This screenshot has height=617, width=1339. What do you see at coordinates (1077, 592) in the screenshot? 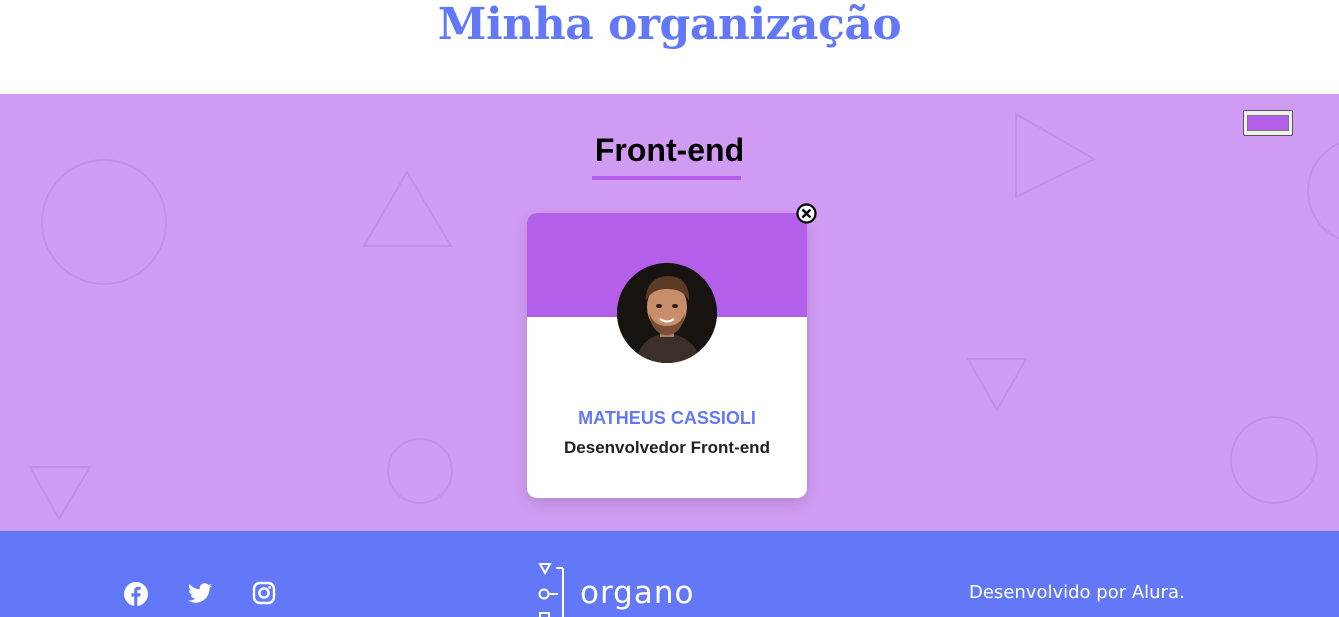
I see `footer-credit: Desenvolvido por Alura.` at bounding box center [1077, 592].